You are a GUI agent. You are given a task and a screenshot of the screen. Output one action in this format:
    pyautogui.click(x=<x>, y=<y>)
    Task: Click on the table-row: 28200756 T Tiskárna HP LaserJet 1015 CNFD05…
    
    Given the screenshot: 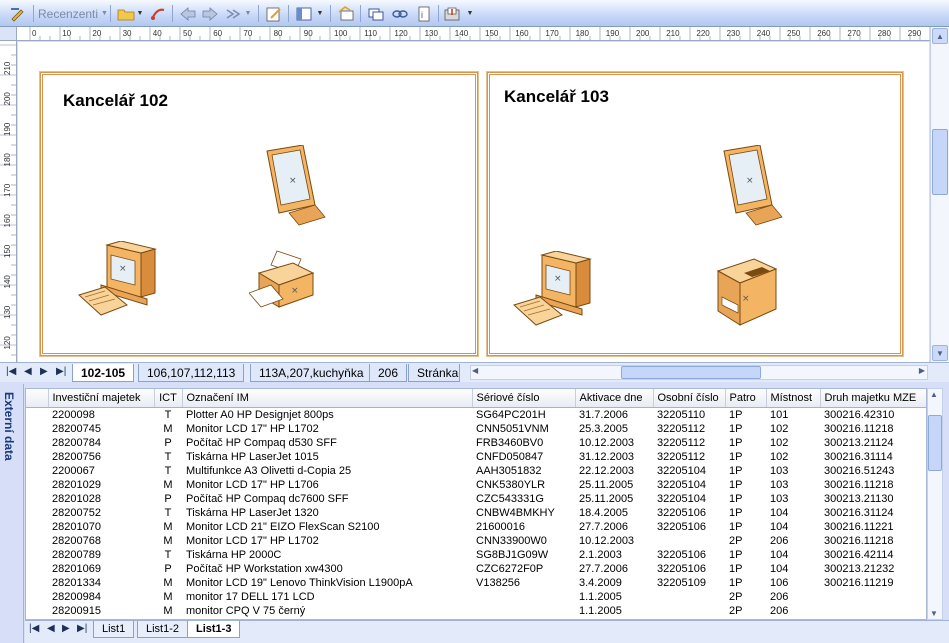 What is the action you would take?
    pyautogui.click(x=476, y=457)
    